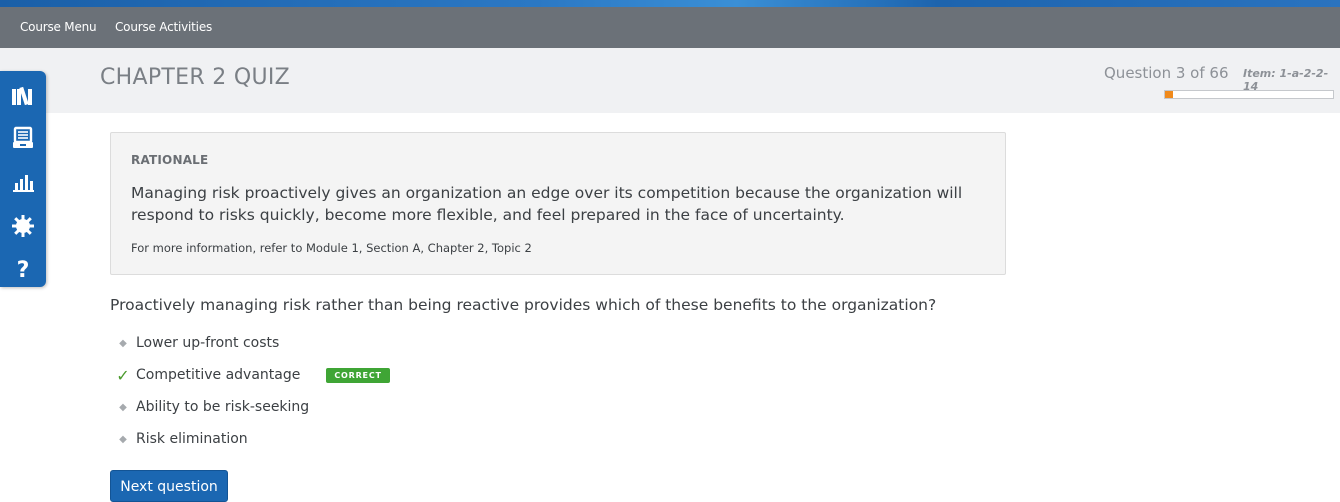 Image resolution: width=1340 pixels, height=502 pixels. I want to click on notebook-icon, so click(23, 138).